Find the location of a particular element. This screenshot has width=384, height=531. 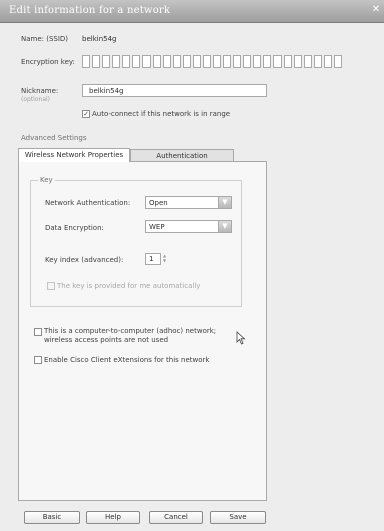

encryption-key-label: Encryption key: is located at coordinates (48, 62).